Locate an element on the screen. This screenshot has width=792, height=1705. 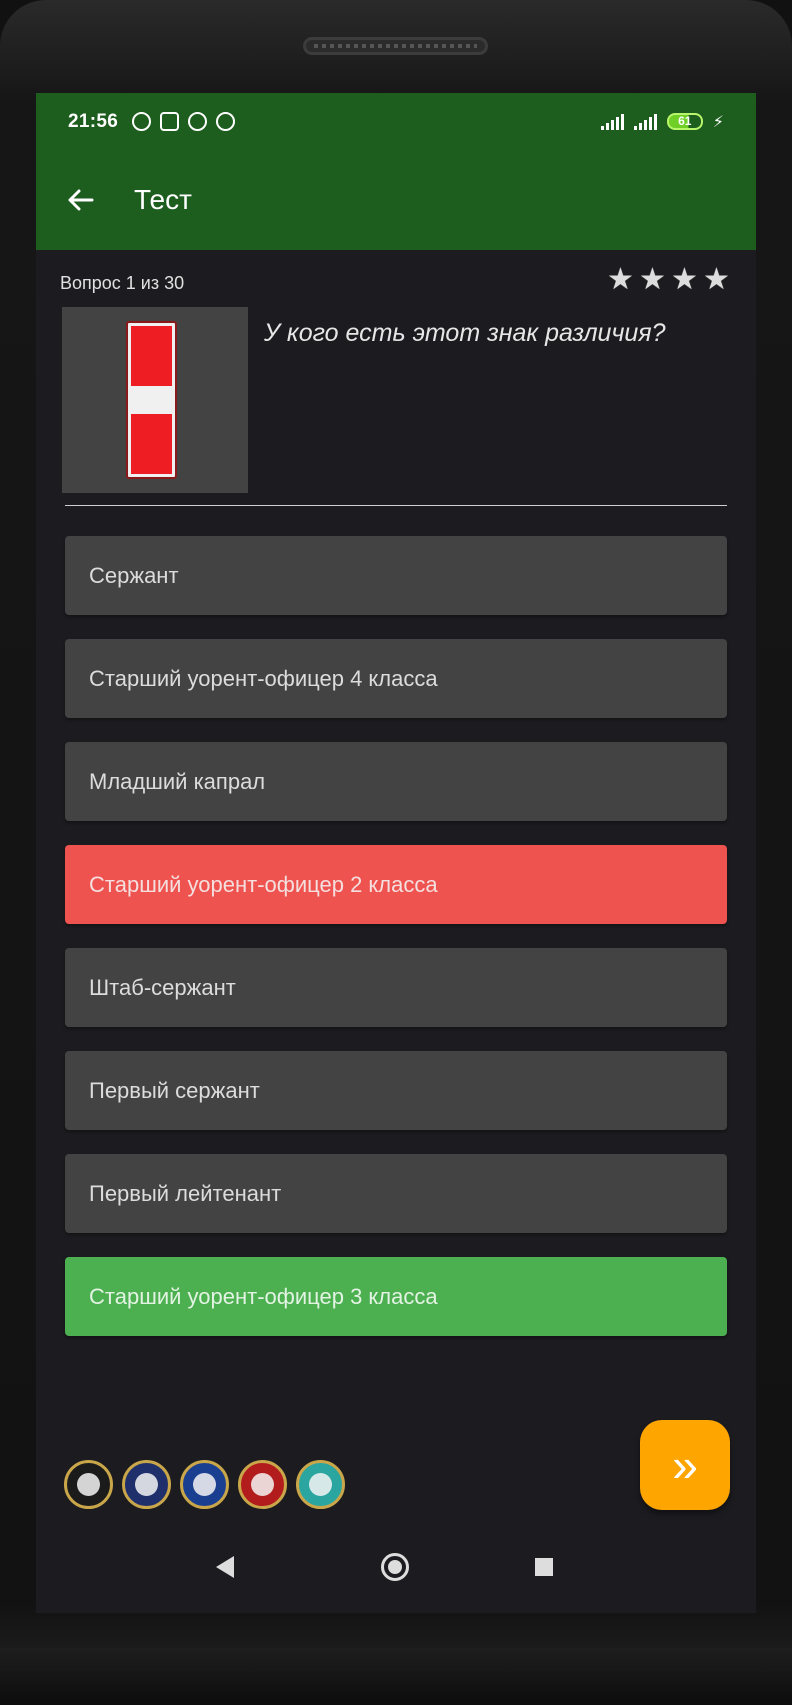
notification-icon is located at coordinates (170, 121).